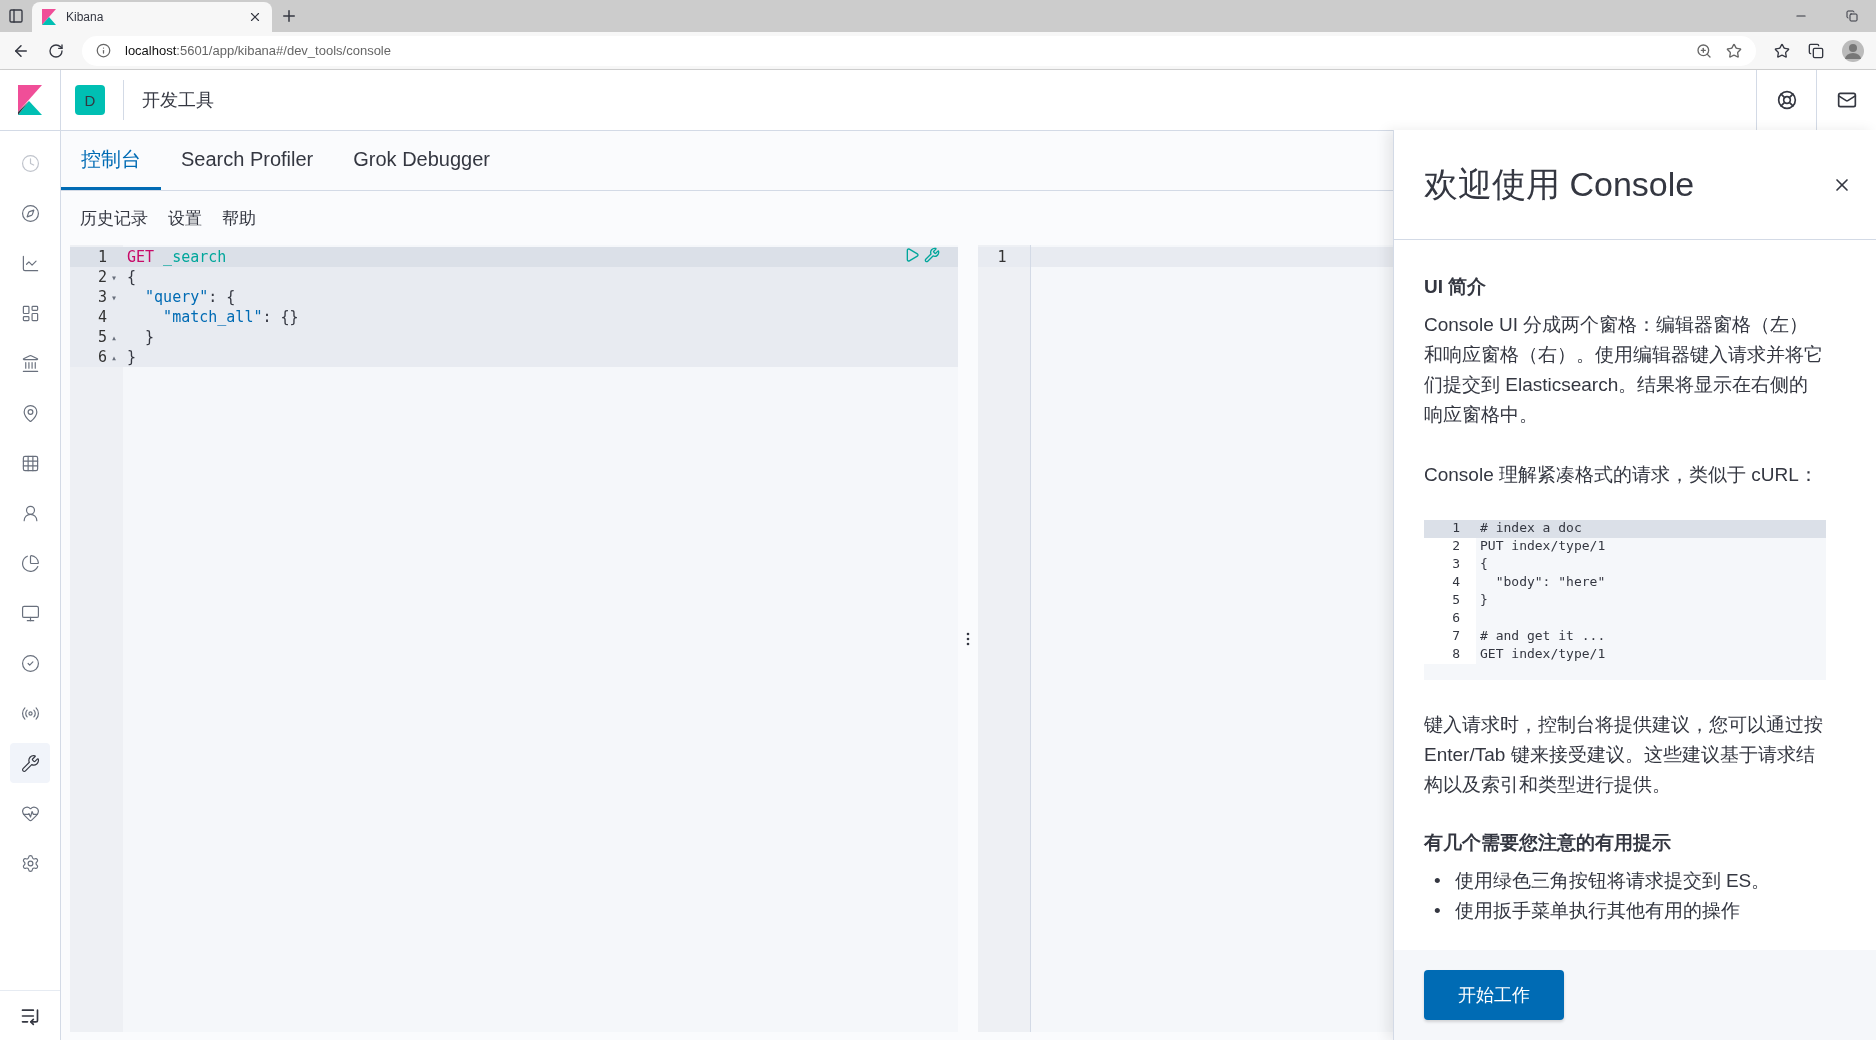 The image size is (1876, 1040). I want to click on code-line: "match_all": {}, so click(230, 317).